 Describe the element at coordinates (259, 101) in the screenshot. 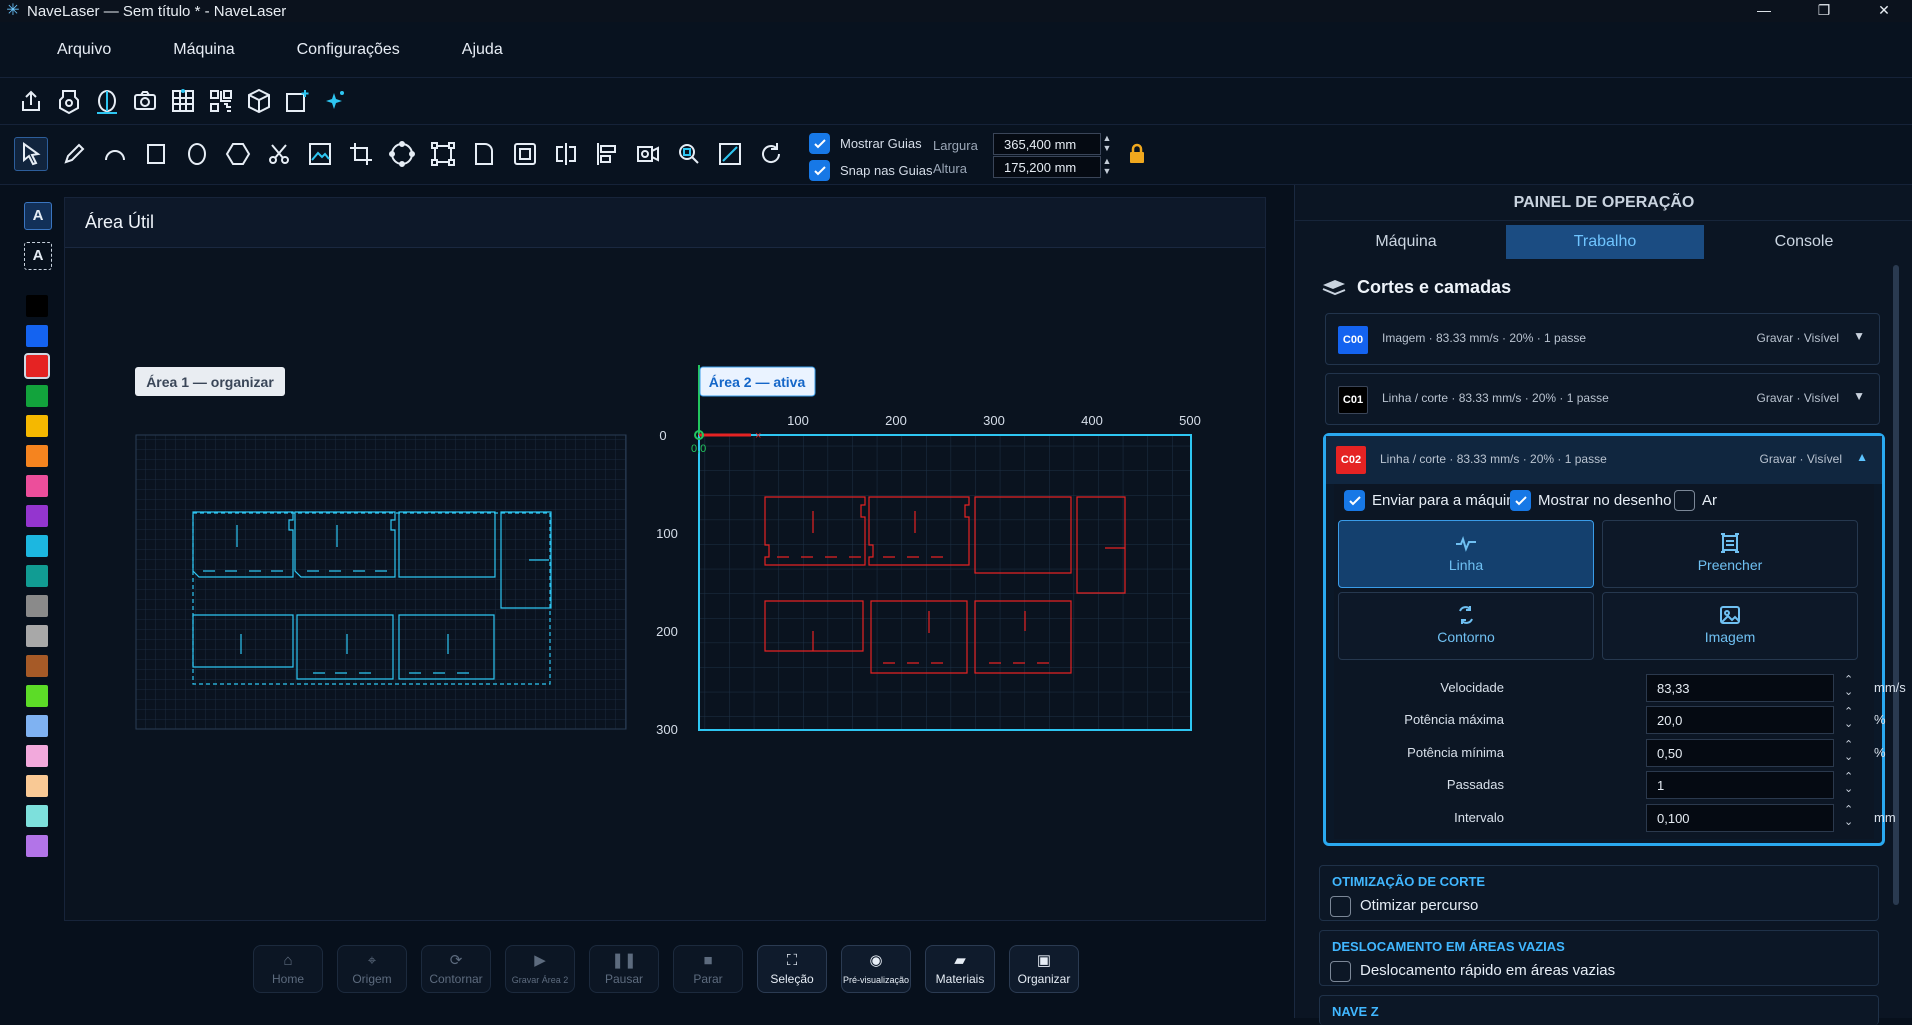

I see `box-3d-icon` at that location.